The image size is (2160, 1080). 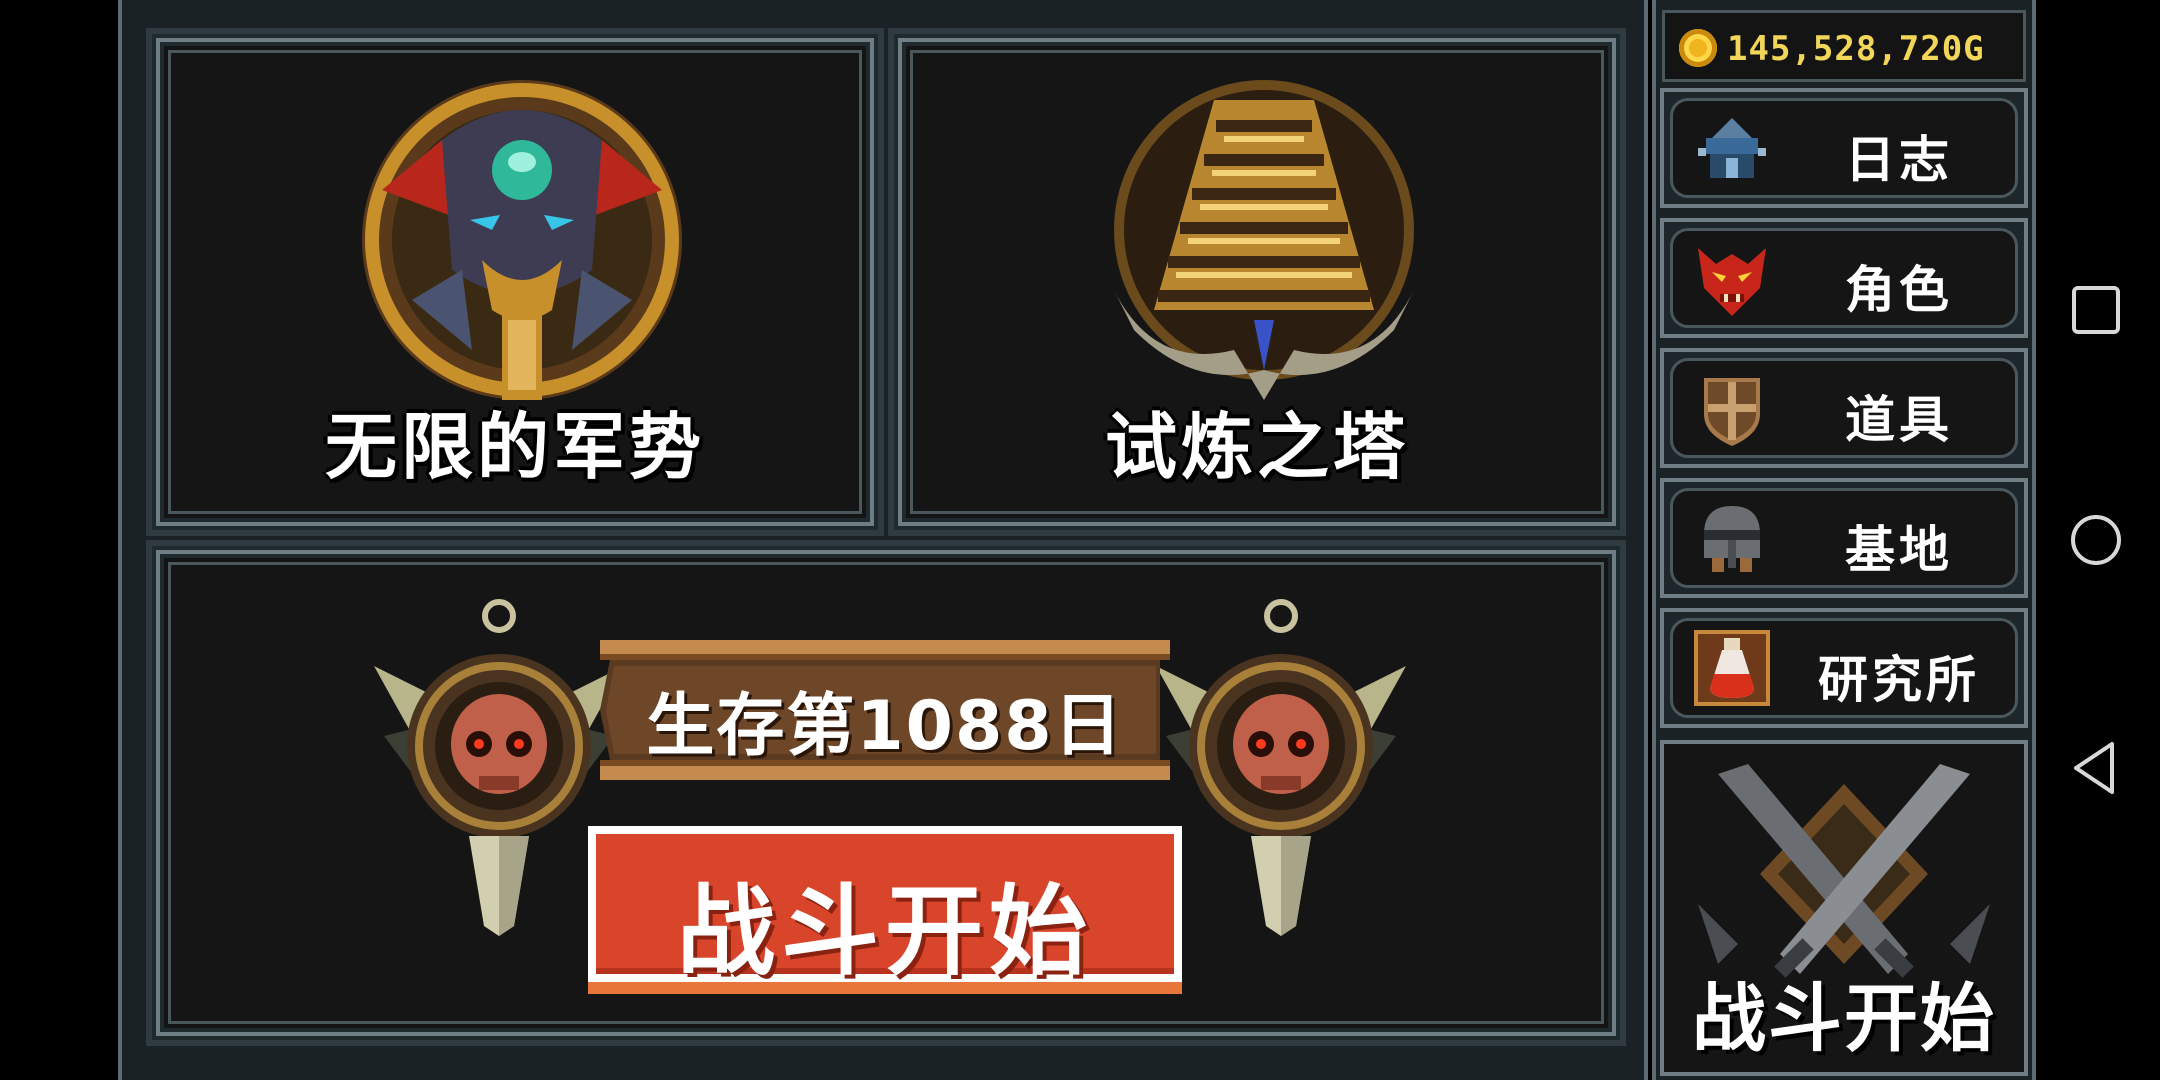 I want to click on skull-medallion-right-icon, so click(x=1281, y=767).